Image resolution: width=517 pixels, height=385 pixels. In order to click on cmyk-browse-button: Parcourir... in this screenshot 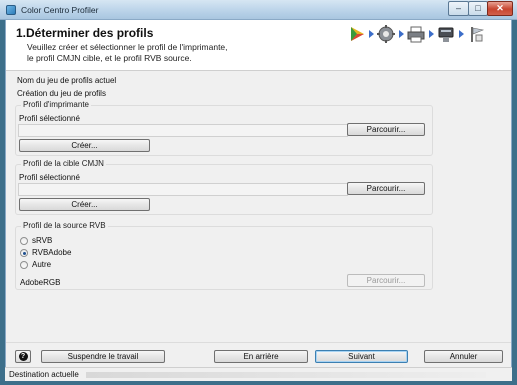, I will do `click(386, 188)`.